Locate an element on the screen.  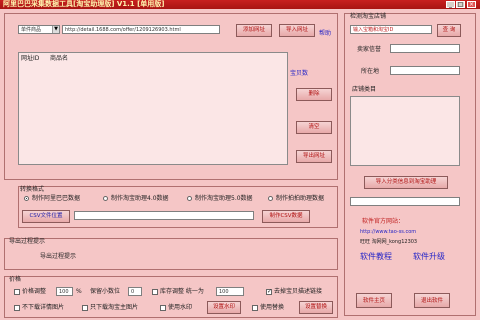
radio-alibaba is located at coordinates (26, 198).